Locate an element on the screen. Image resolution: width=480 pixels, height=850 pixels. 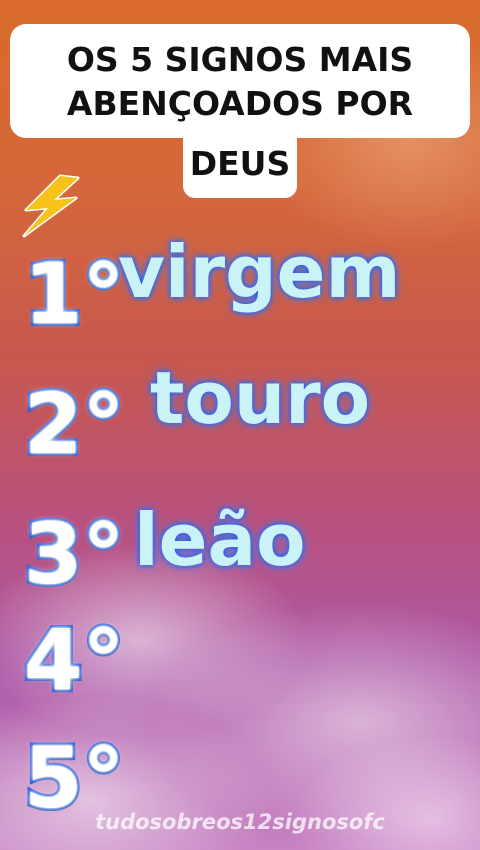
sign-3: leão is located at coordinates (220, 540).